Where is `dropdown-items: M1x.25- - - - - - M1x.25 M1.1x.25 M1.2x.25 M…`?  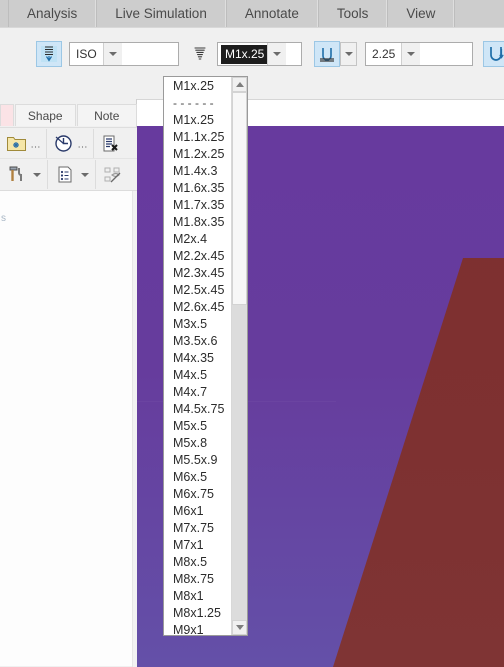
dropdown-items: M1x.25- - - - - - M1x.25 M1.1x.25 M1.2x.25 M… is located at coordinates (197, 356).